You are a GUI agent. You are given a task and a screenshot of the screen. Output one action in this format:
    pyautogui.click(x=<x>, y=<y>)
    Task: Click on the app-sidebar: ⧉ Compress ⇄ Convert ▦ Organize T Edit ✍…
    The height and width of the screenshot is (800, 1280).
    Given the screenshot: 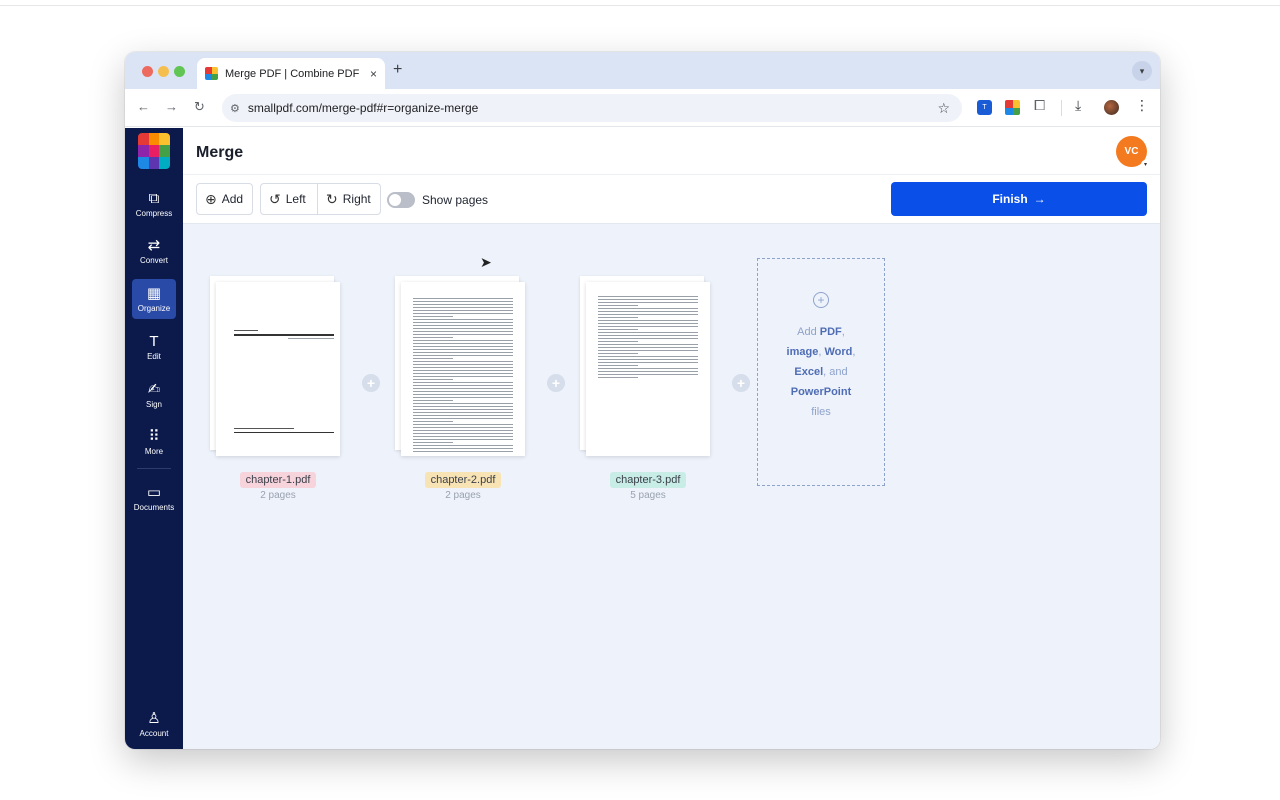 What is the action you would take?
    pyautogui.click(x=154, y=438)
    